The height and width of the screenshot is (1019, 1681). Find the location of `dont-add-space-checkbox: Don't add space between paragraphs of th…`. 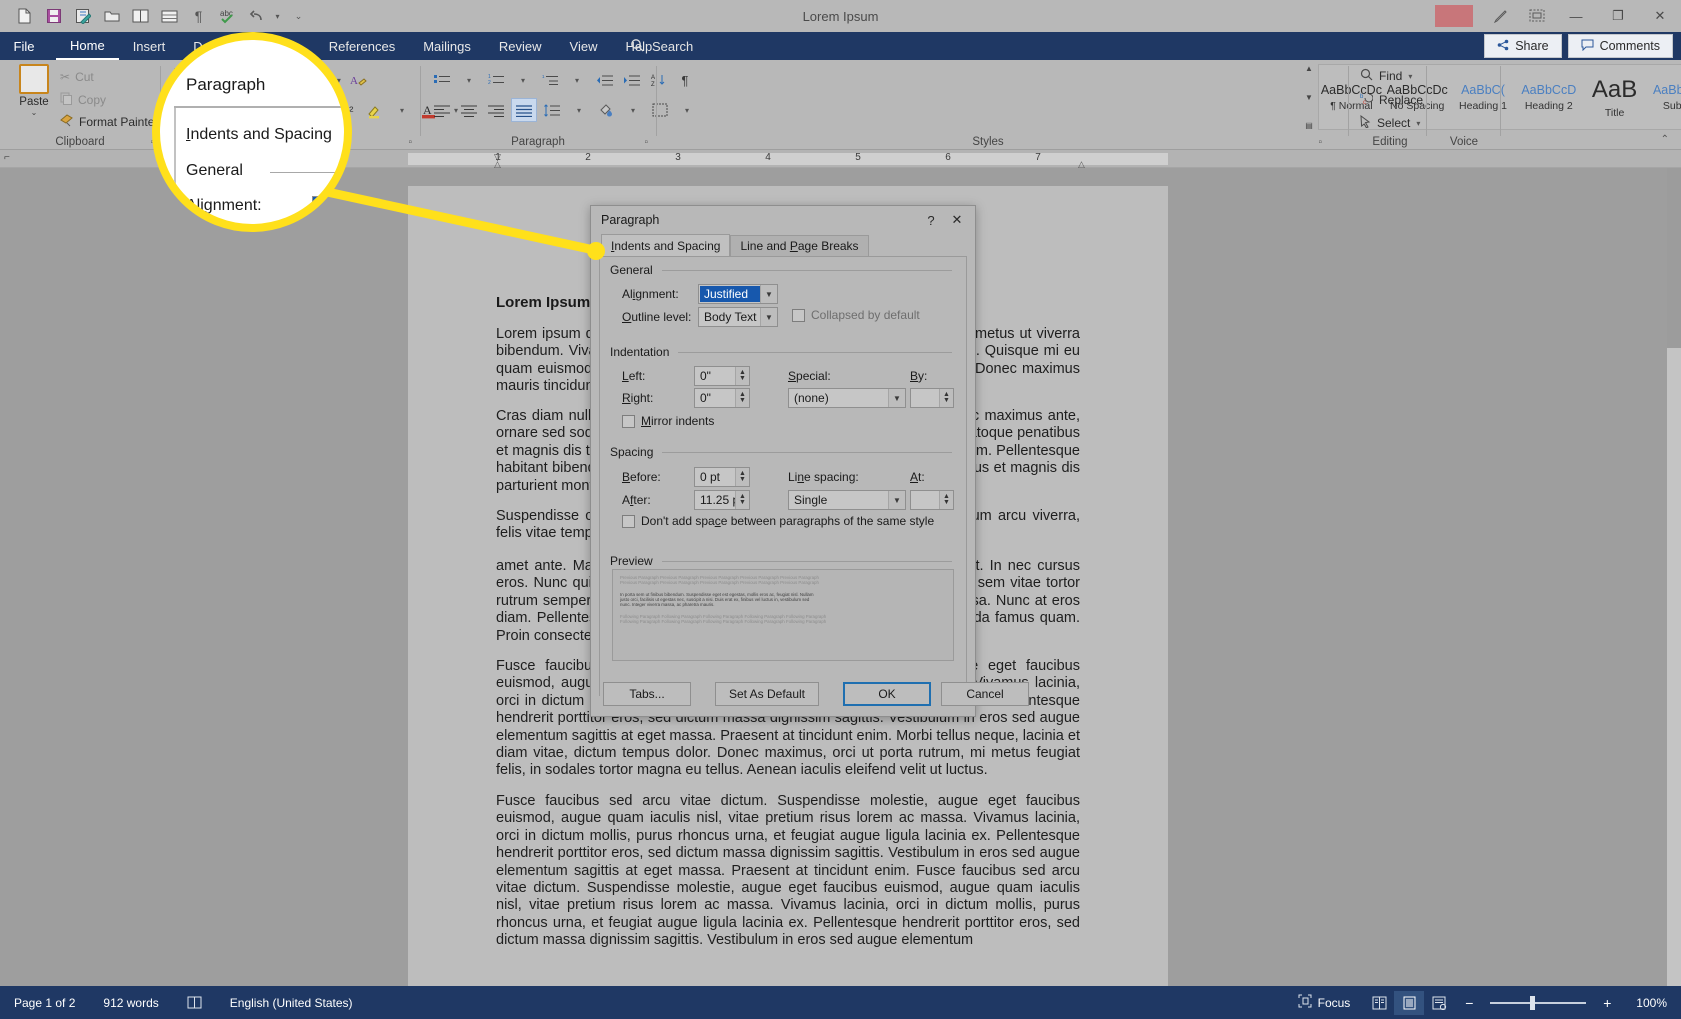

dont-add-space-checkbox: Don't add space between paragraphs of th… is located at coordinates (778, 521).